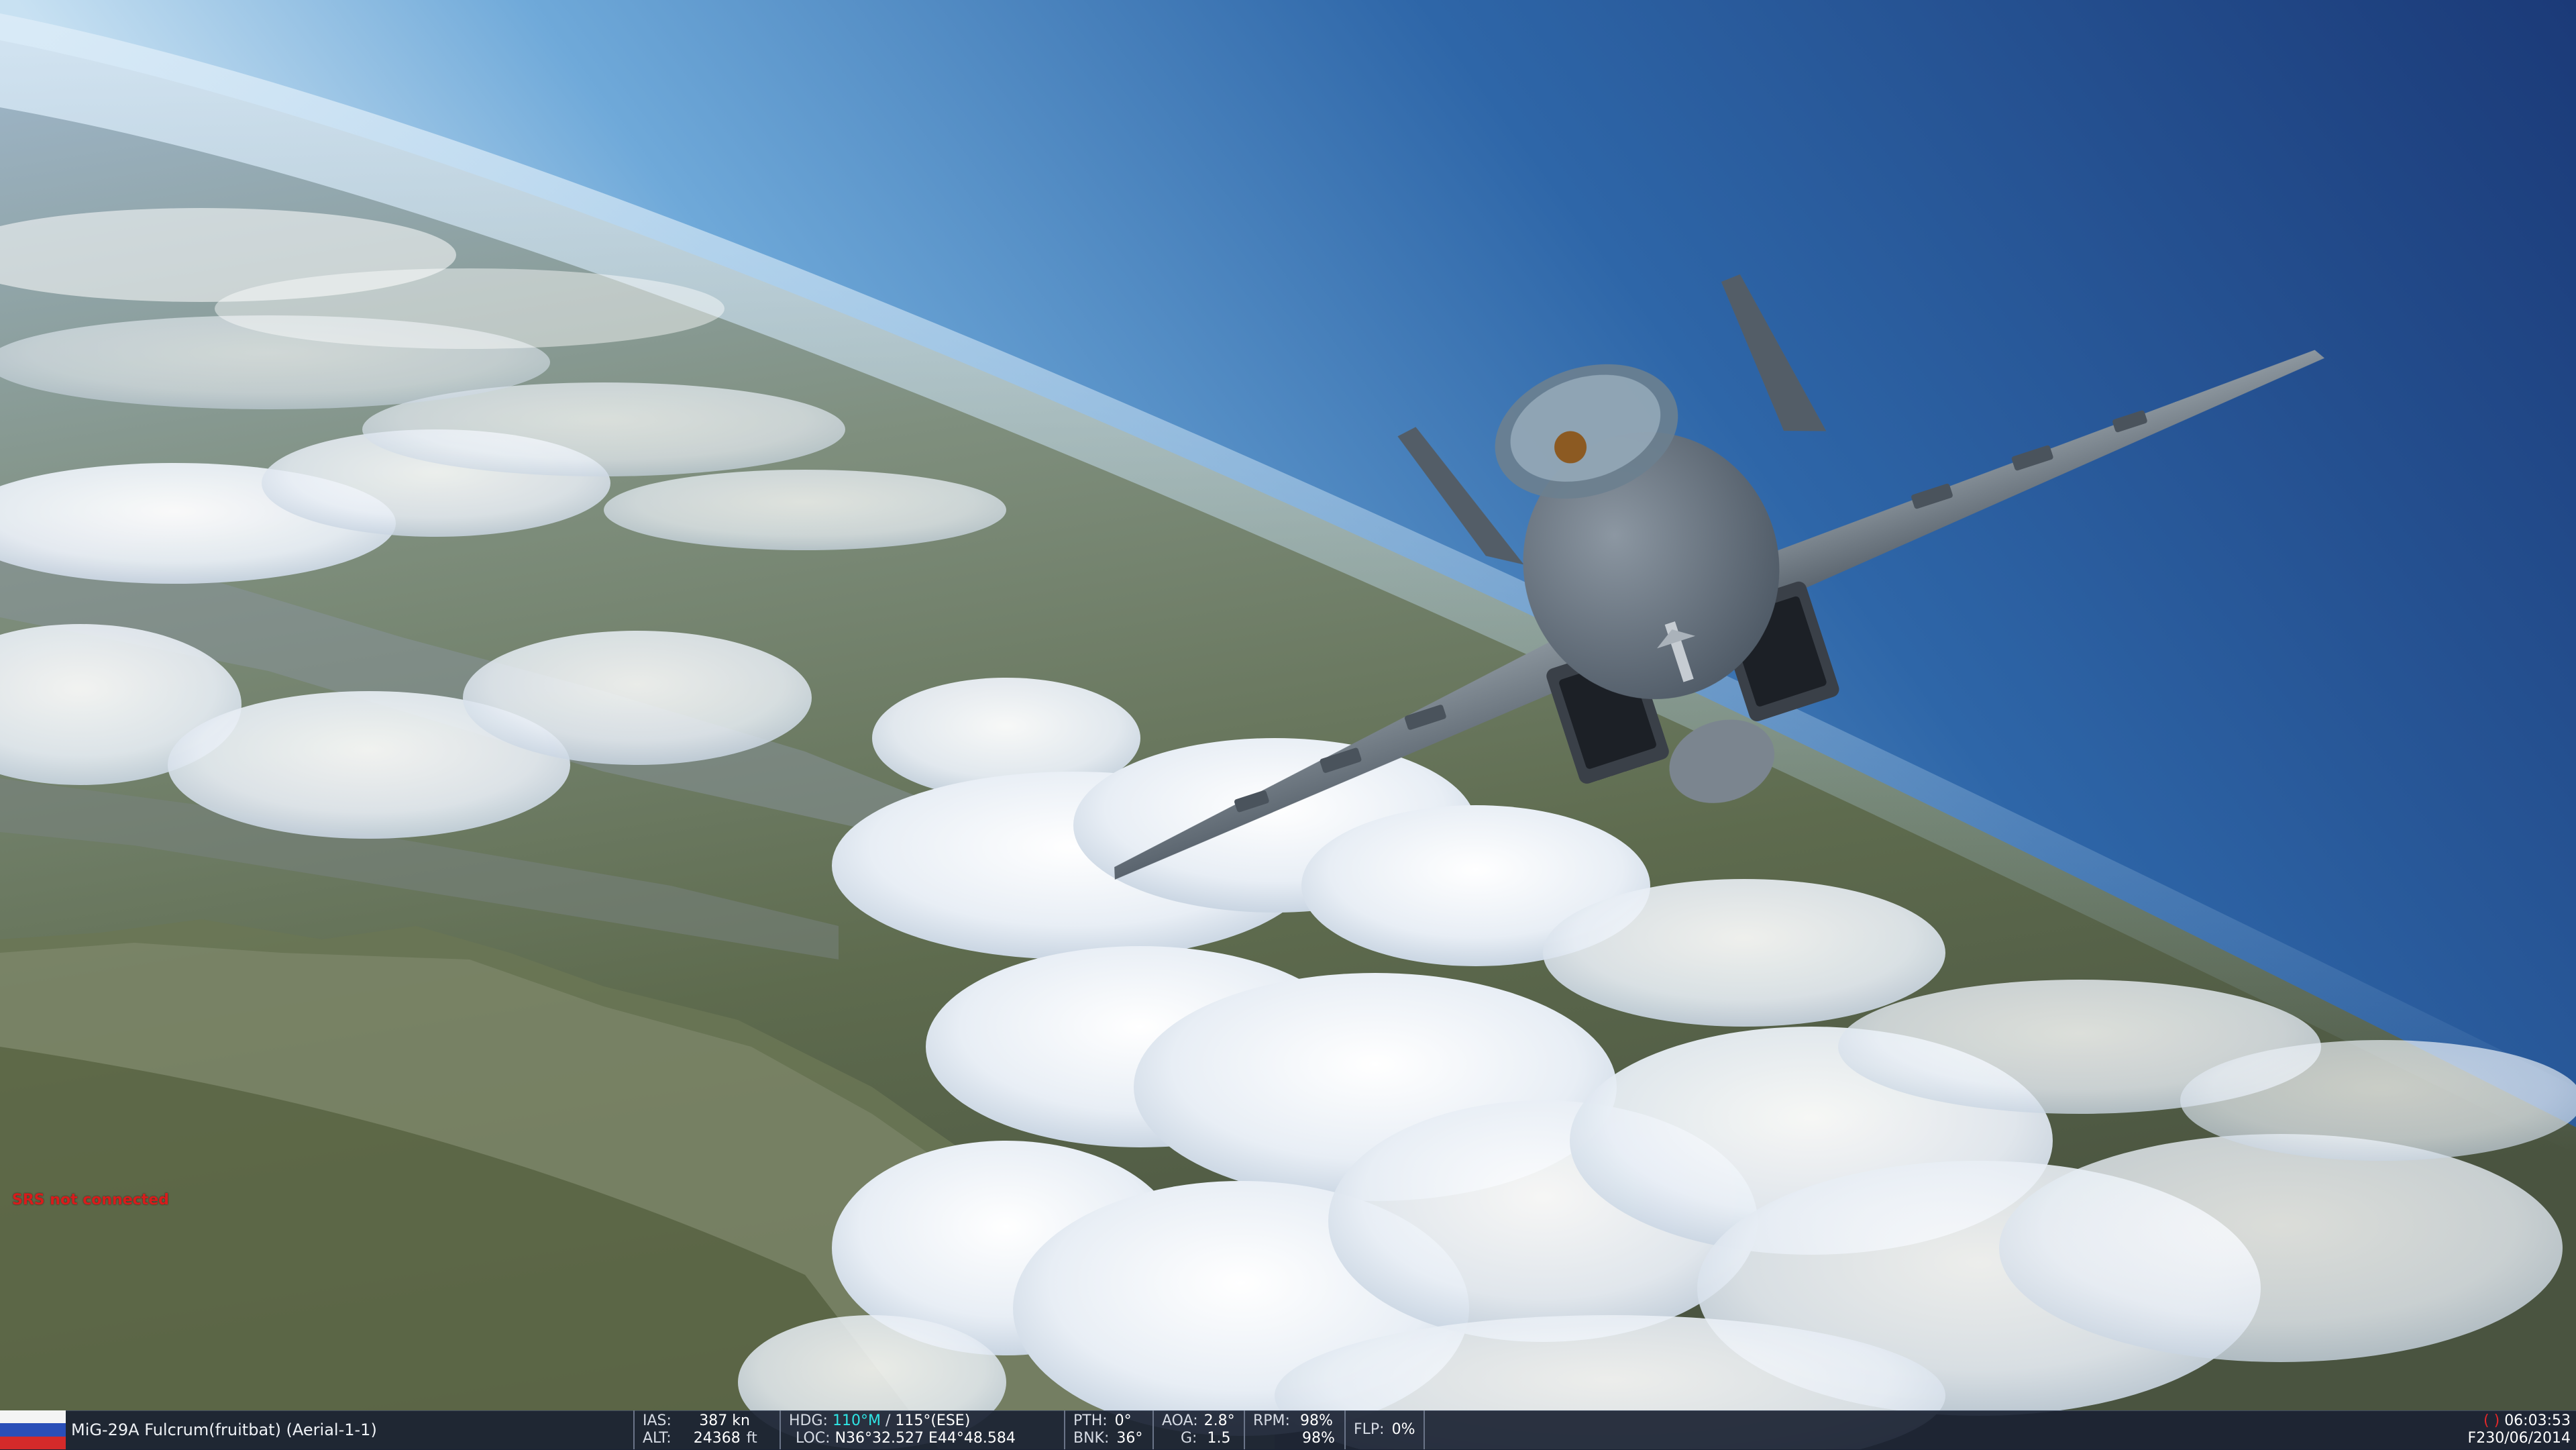 The height and width of the screenshot is (1450, 2576). Describe the element at coordinates (1403, 1429) in the screenshot. I see `flp-value: 0%` at that location.